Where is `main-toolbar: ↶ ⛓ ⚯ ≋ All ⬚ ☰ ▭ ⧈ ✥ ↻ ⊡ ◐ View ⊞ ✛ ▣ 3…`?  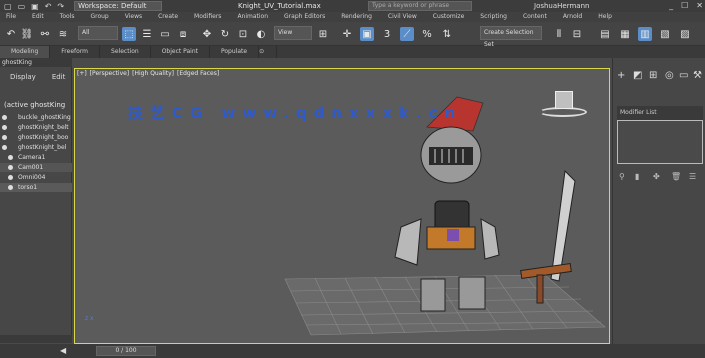 main-toolbar: ↶ ⛓ ⚯ ≋ All ⬚ ☰ ▭ ⧈ ✥ ↻ ⊡ ◐ View ⊞ ✛ ▣ 3… is located at coordinates (352, 35).